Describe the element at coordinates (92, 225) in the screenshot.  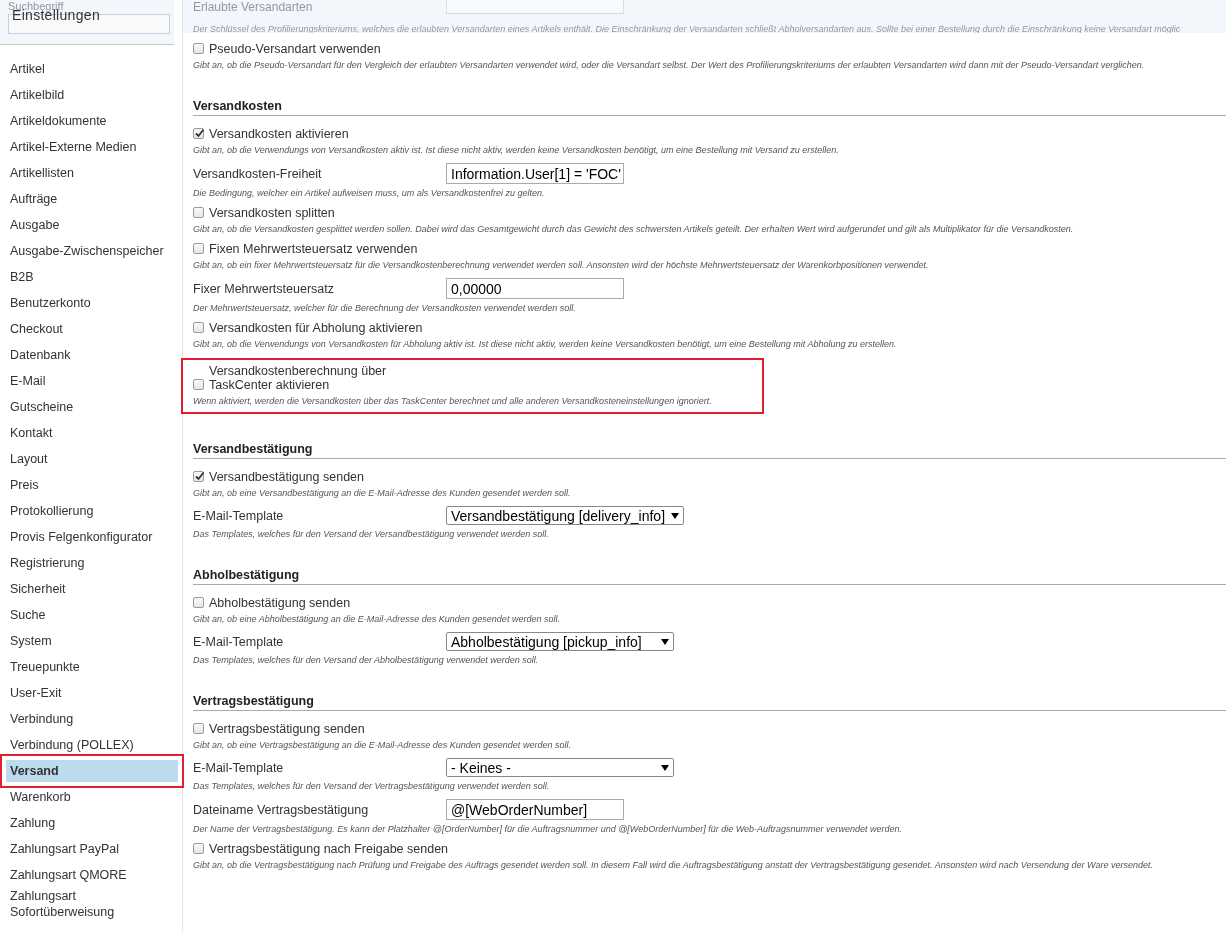
I see `sidebar-item: Ausgabe` at that location.